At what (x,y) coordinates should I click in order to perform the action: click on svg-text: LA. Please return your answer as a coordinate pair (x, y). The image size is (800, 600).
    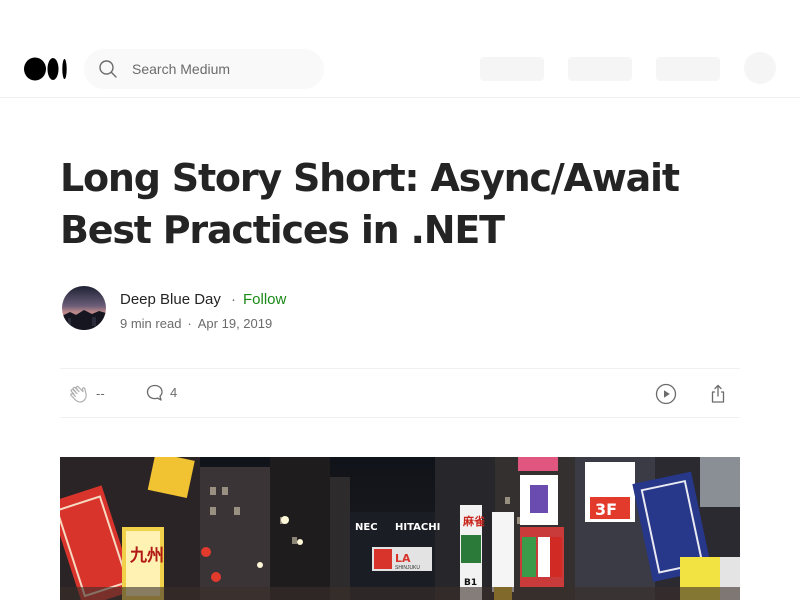
    Looking at the image, I should click on (403, 558).